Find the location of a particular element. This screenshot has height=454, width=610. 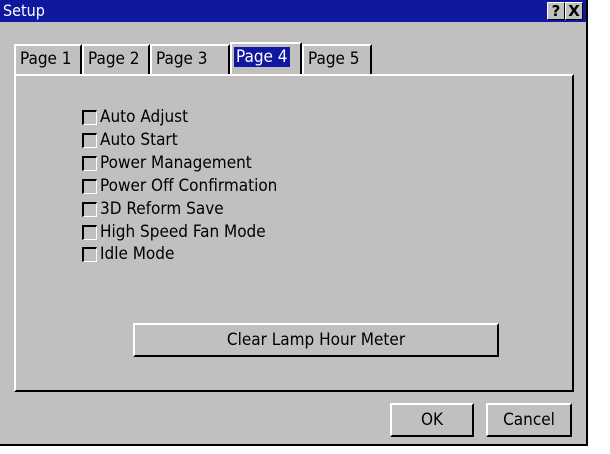

option-label: Power Management is located at coordinates (176, 163).